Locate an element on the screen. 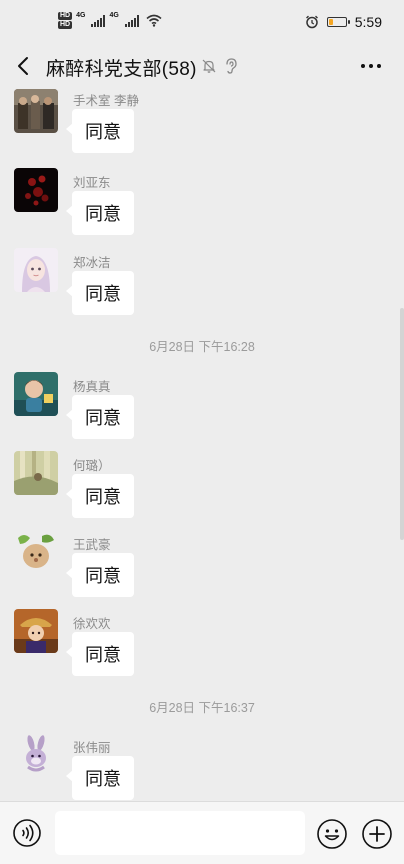 The height and width of the screenshot is (864, 404). message-row: 何璐） 同意 is located at coordinates (202, 491).